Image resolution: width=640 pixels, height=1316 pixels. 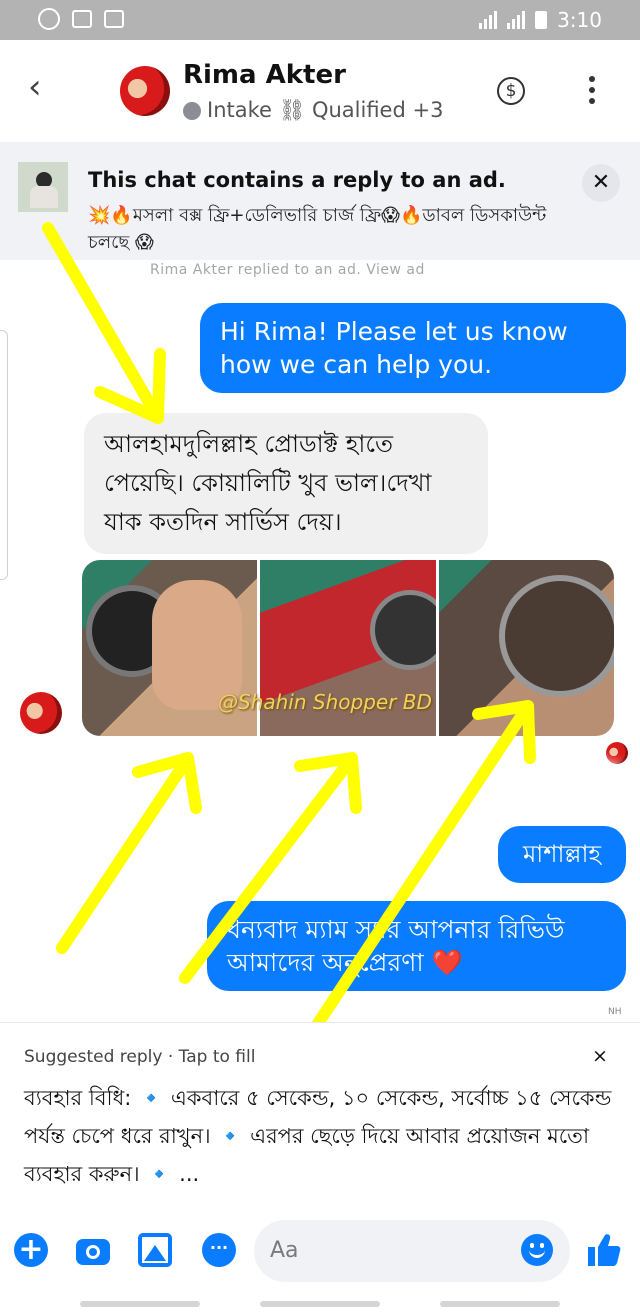 I want to click on media-icon, so click(x=49, y=19).